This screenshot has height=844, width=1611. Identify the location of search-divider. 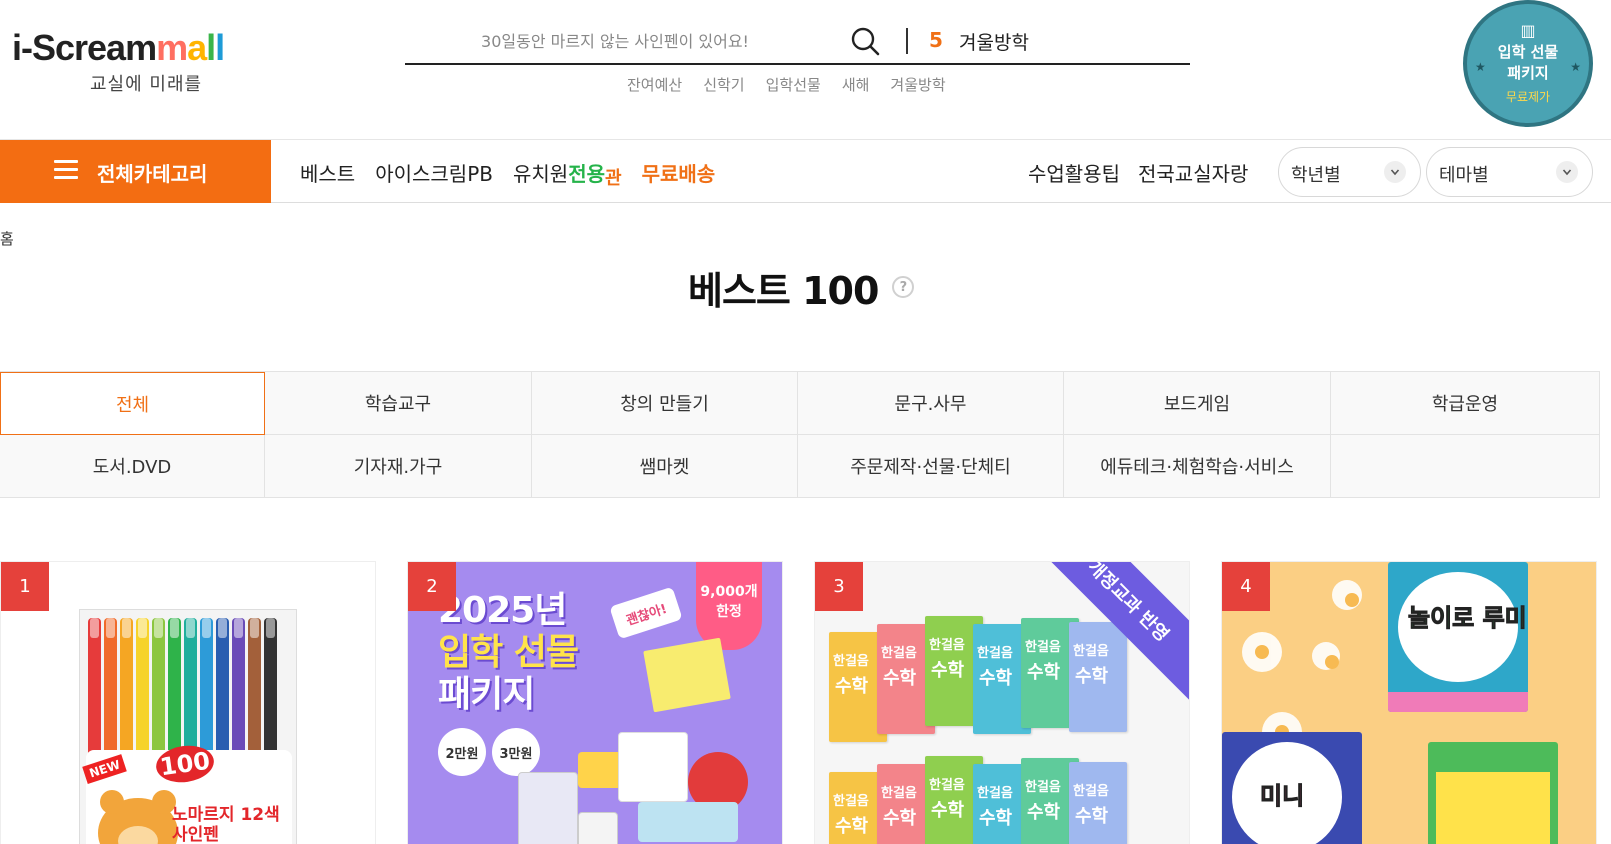
(907, 41).